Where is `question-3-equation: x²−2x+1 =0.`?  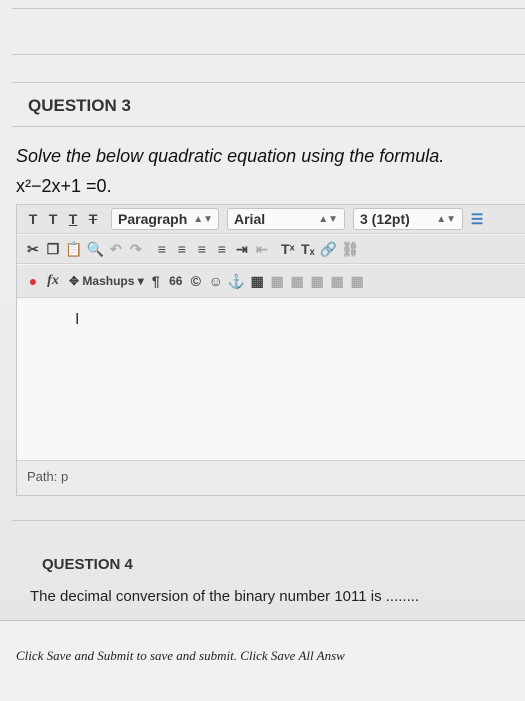
question-3-equation: x²−2x+1 =0. is located at coordinates (64, 186).